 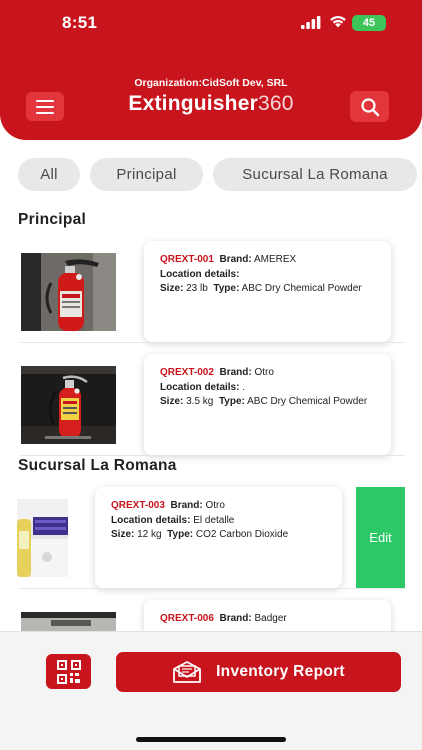 What do you see at coordinates (187, 672) in the screenshot?
I see `report-envelope-icon` at bounding box center [187, 672].